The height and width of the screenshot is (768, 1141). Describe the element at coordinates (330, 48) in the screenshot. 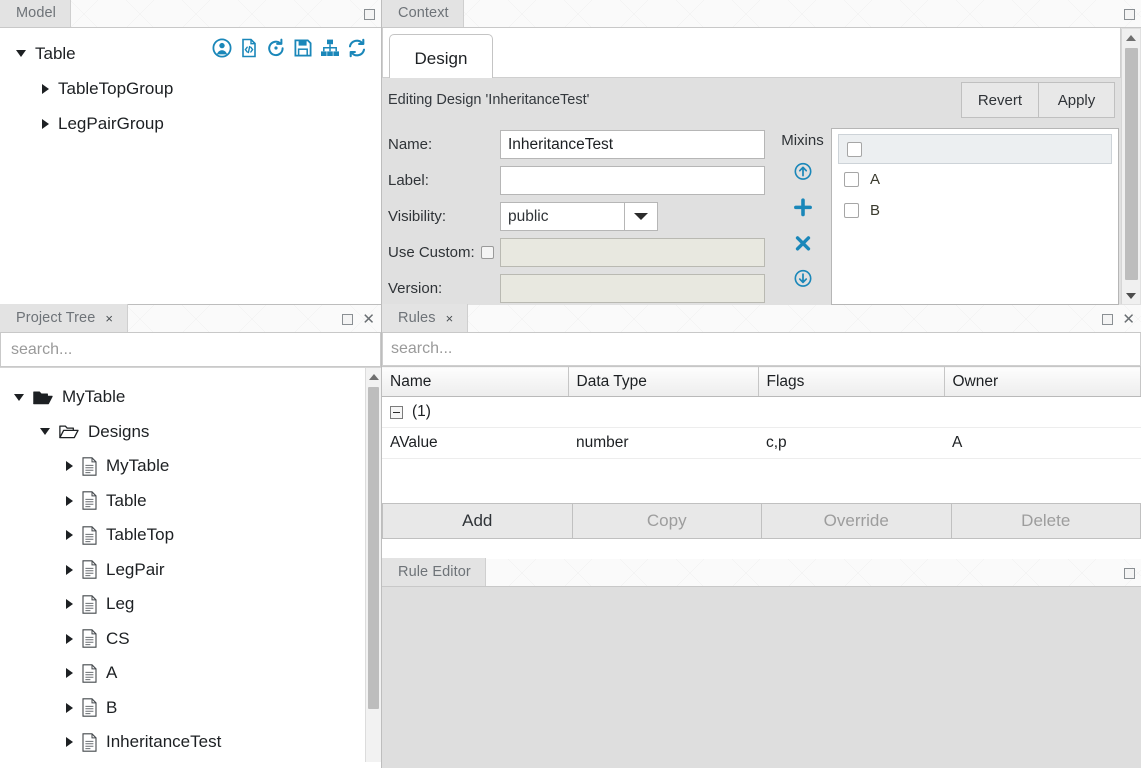

I see `hierarchy-icon` at that location.